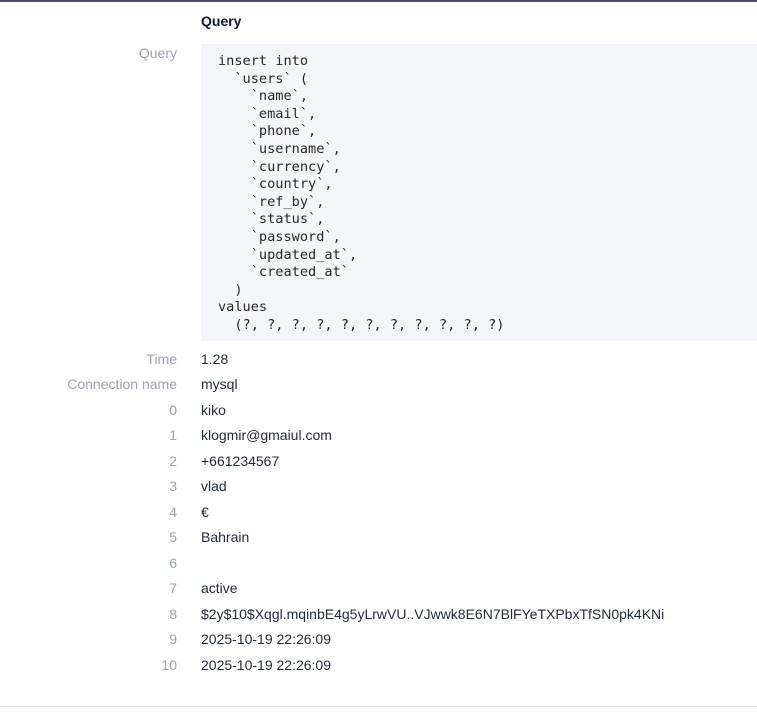  I want to click on binding-row: 2 +661234567, so click(378, 461).